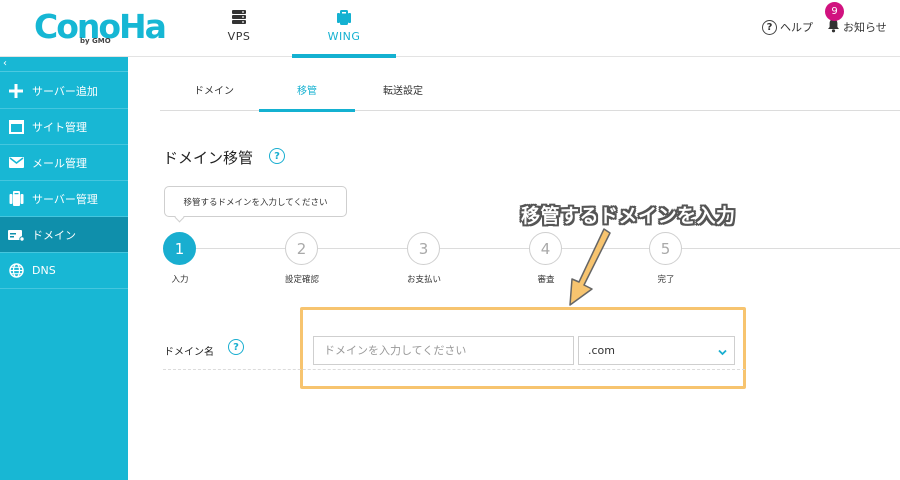  What do you see at coordinates (16, 235) in the screenshot?
I see `domain-icon` at bounding box center [16, 235].